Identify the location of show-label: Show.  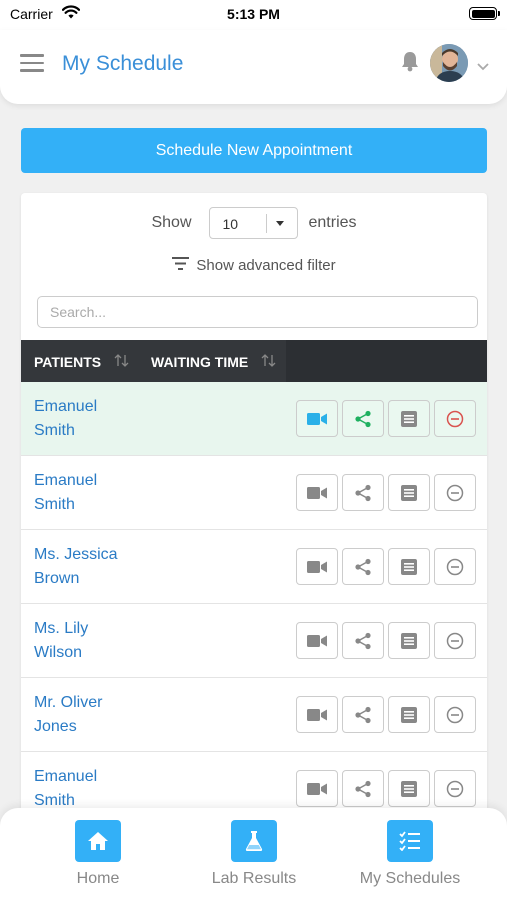
(171, 222).